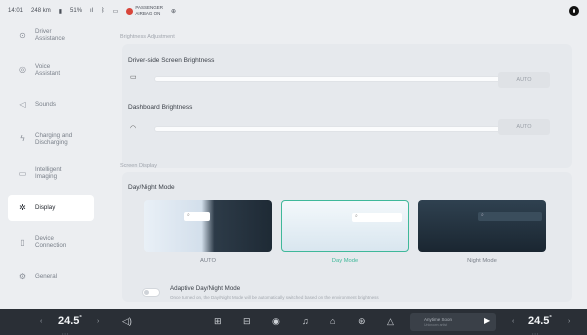  Describe the element at coordinates (208, 261) in the screenshot. I see `mode-auto-label: AUTO` at that location.